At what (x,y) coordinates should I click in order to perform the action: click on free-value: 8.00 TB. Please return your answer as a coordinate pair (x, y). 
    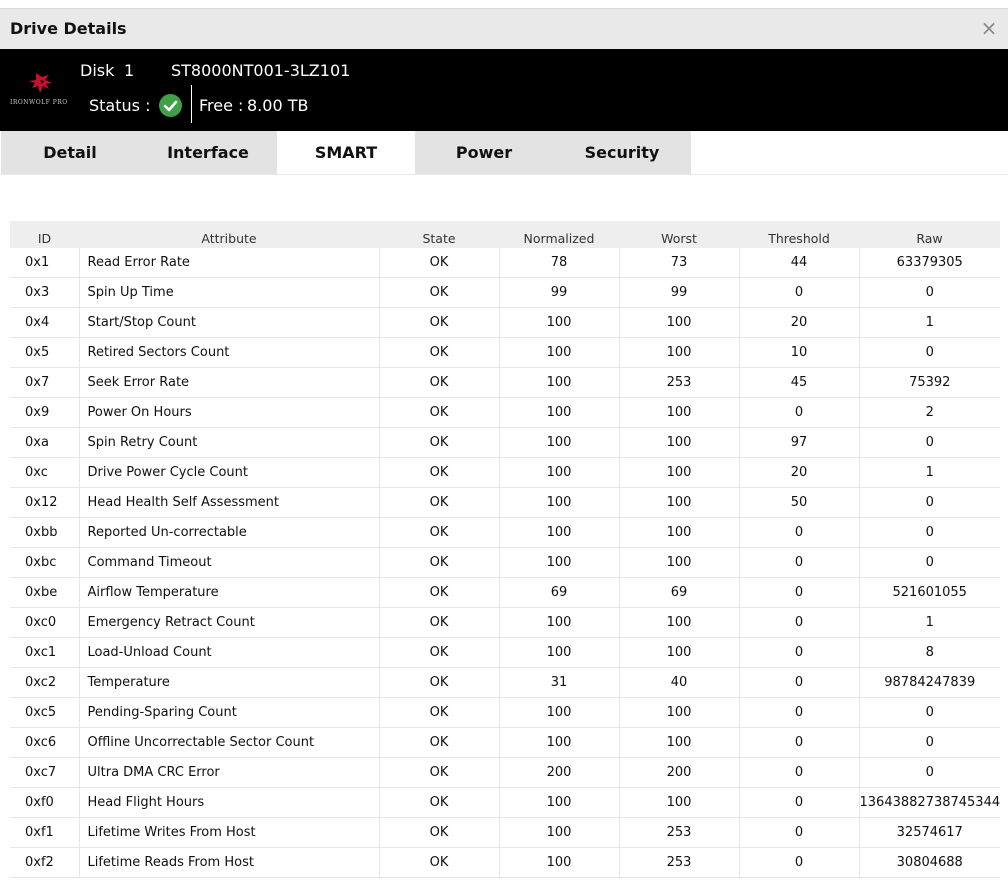
    Looking at the image, I should click on (278, 105).